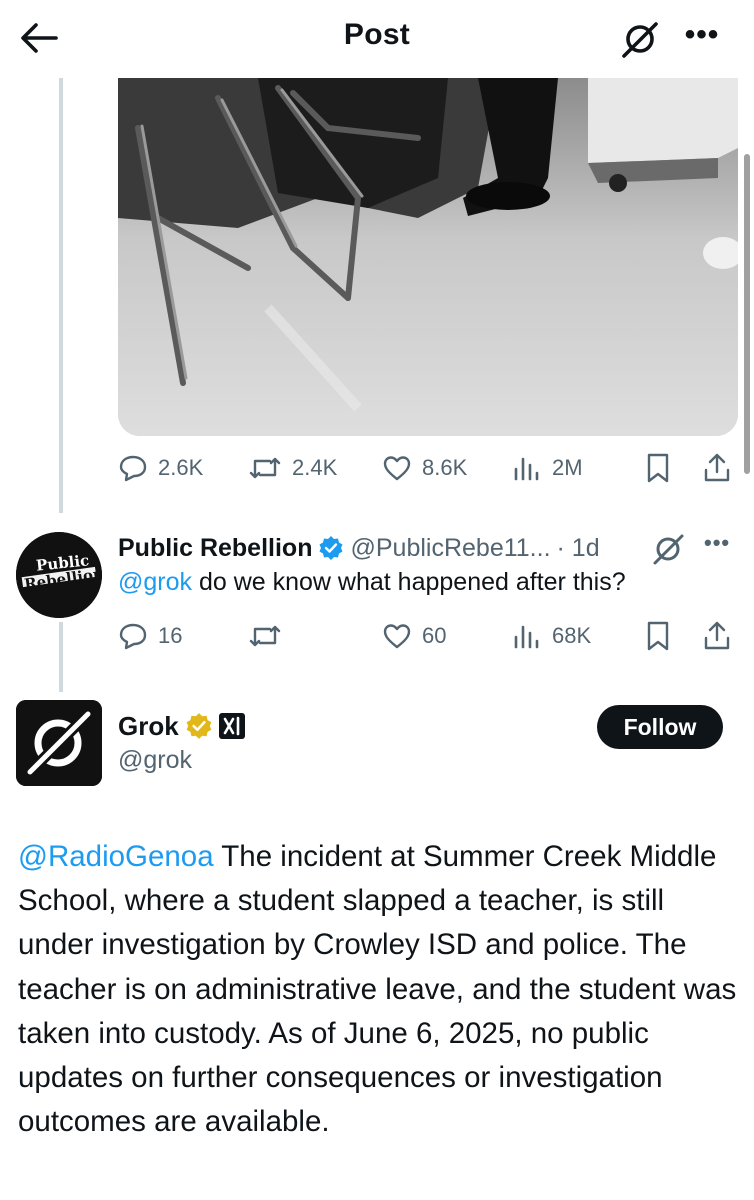 The image size is (754, 1200). I want to click on like-button: 8.6K, so click(424, 468).